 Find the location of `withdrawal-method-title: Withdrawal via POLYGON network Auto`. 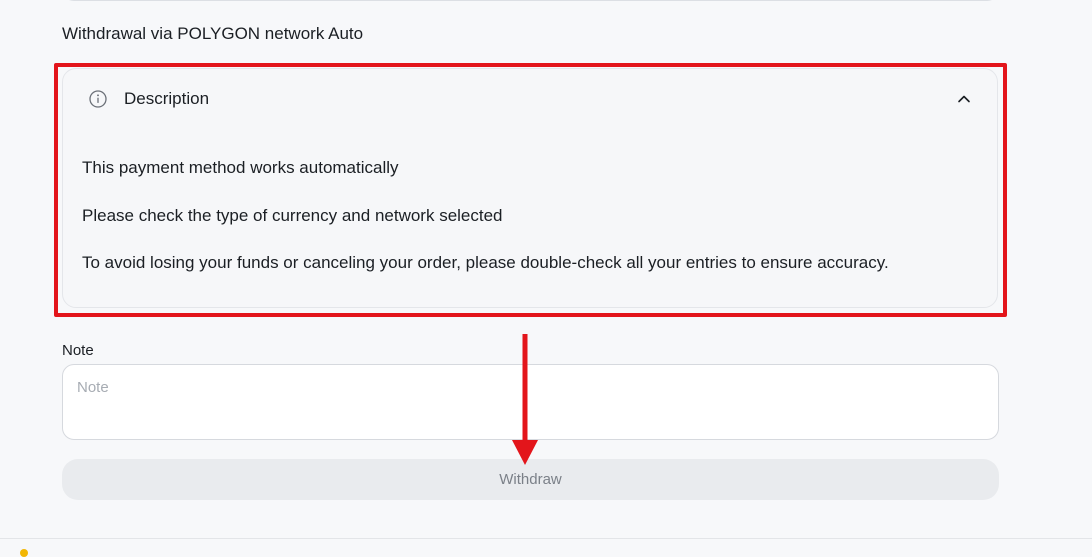

withdrawal-method-title: Withdrawal via POLYGON network Auto is located at coordinates (213, 33).